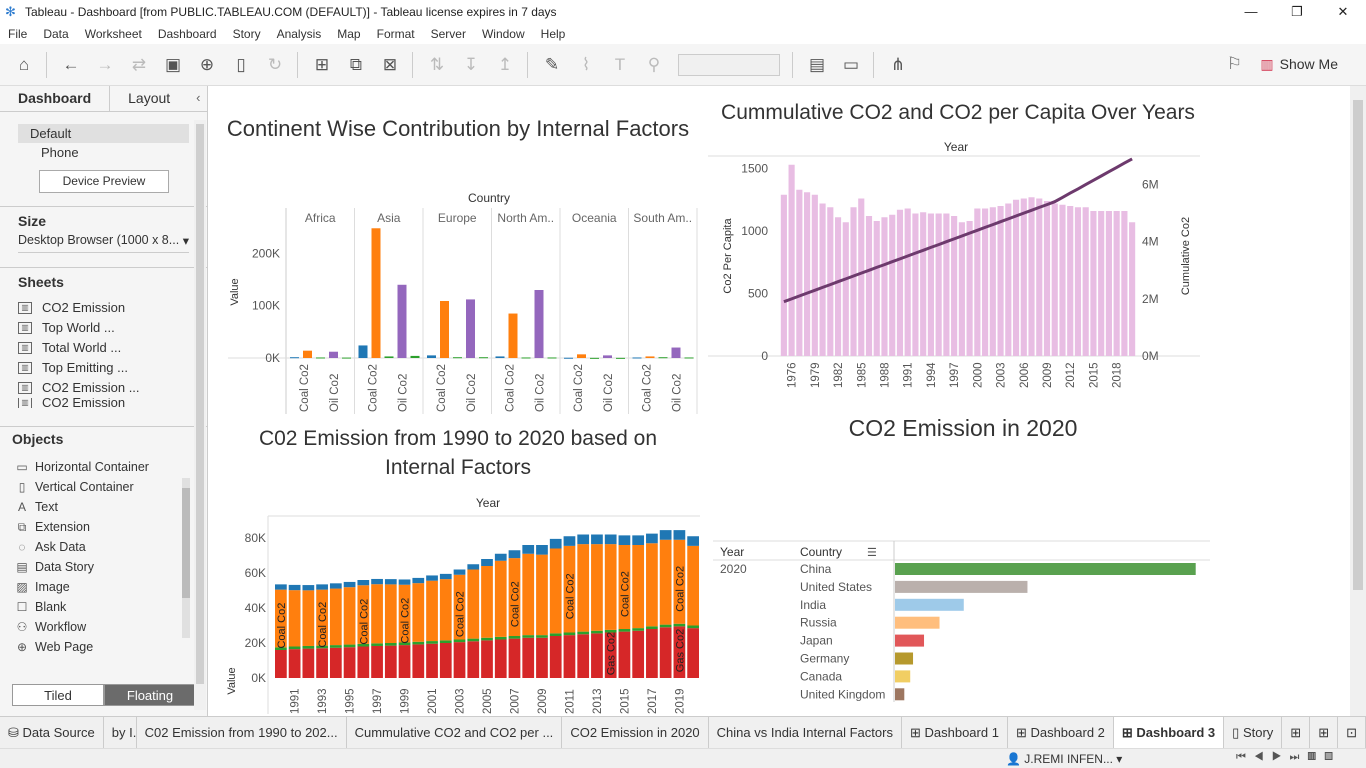 Image resolution: width=1366 pixels, height=768 pixels. Describe the element at coordinates (103, 507) in the screenshot. I see `object-text: A Text` at that location.